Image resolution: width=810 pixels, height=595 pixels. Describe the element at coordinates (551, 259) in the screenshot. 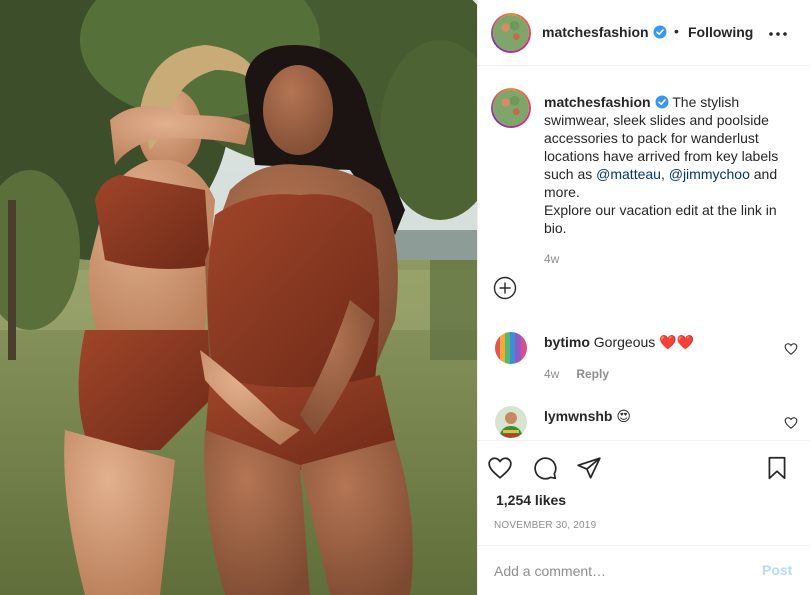

I see `caption-timestamp: 4w` at that location.